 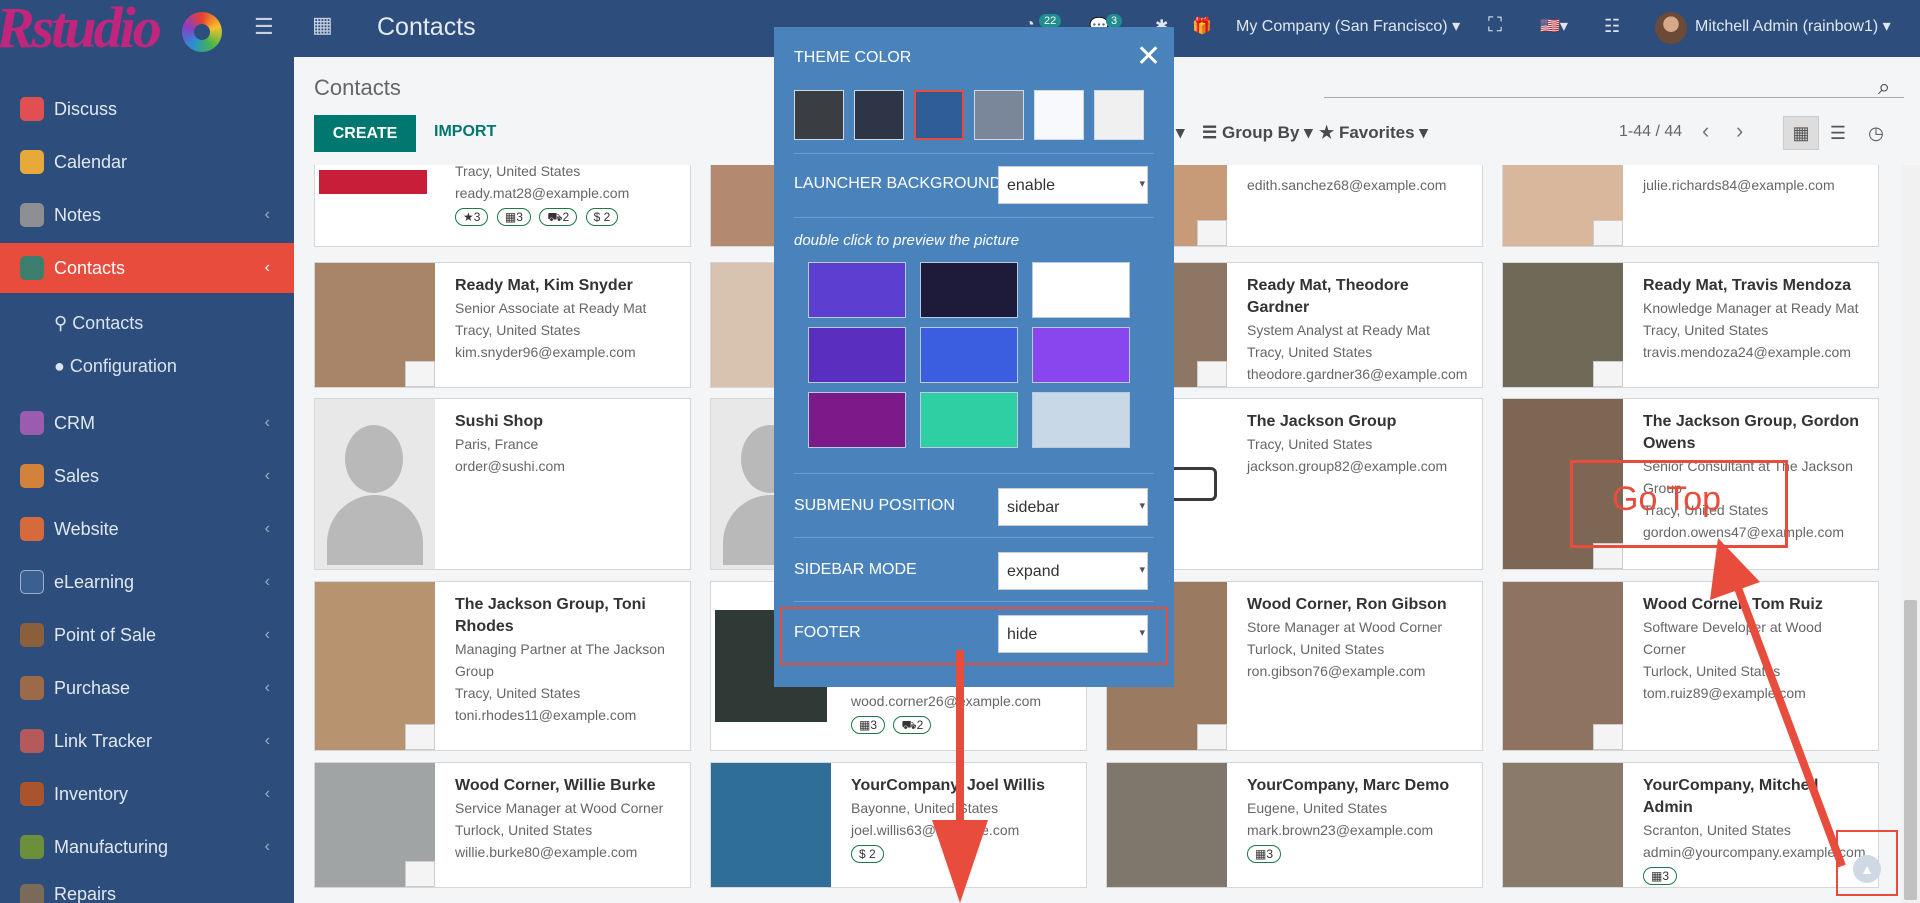 What do you see at coordinates (1667, 499) in the screenshot?
I see `go-top-annotation: Go Top` at bounding box center [1667, 499].